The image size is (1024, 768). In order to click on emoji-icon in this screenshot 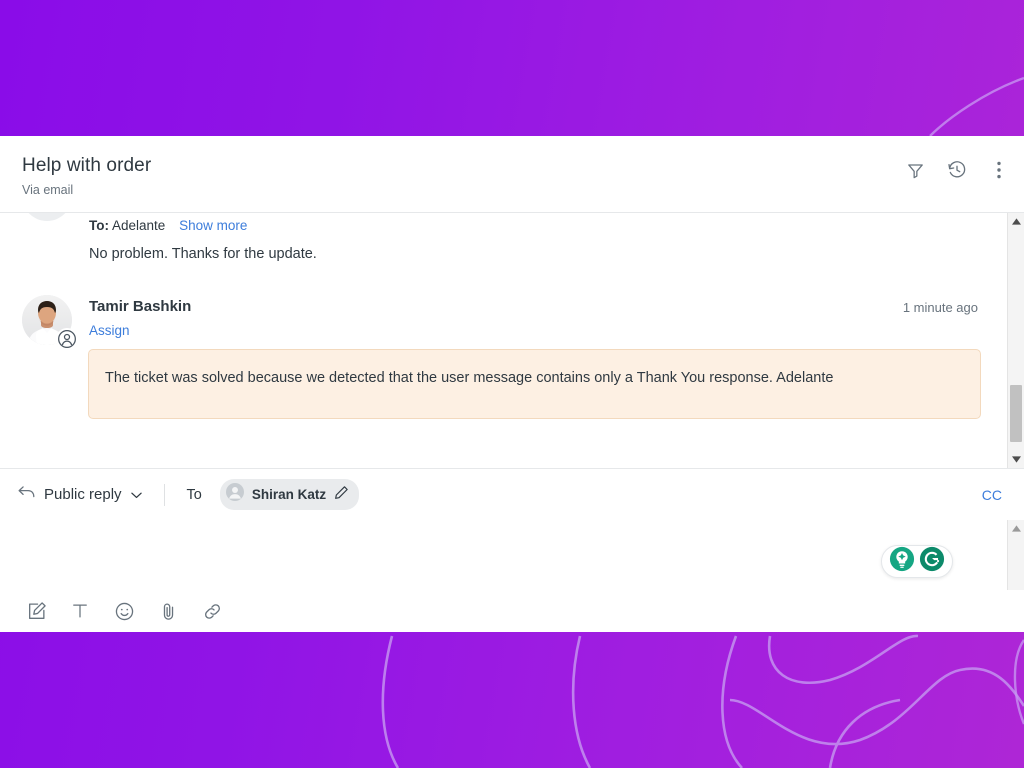, I will do `click(124, 611)`.